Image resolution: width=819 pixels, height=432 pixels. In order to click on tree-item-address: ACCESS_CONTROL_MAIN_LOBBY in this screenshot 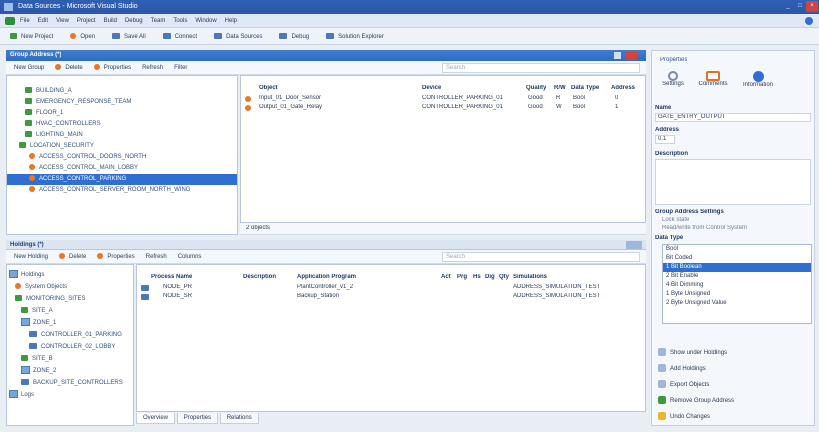, I will do `click(122, 168)`.